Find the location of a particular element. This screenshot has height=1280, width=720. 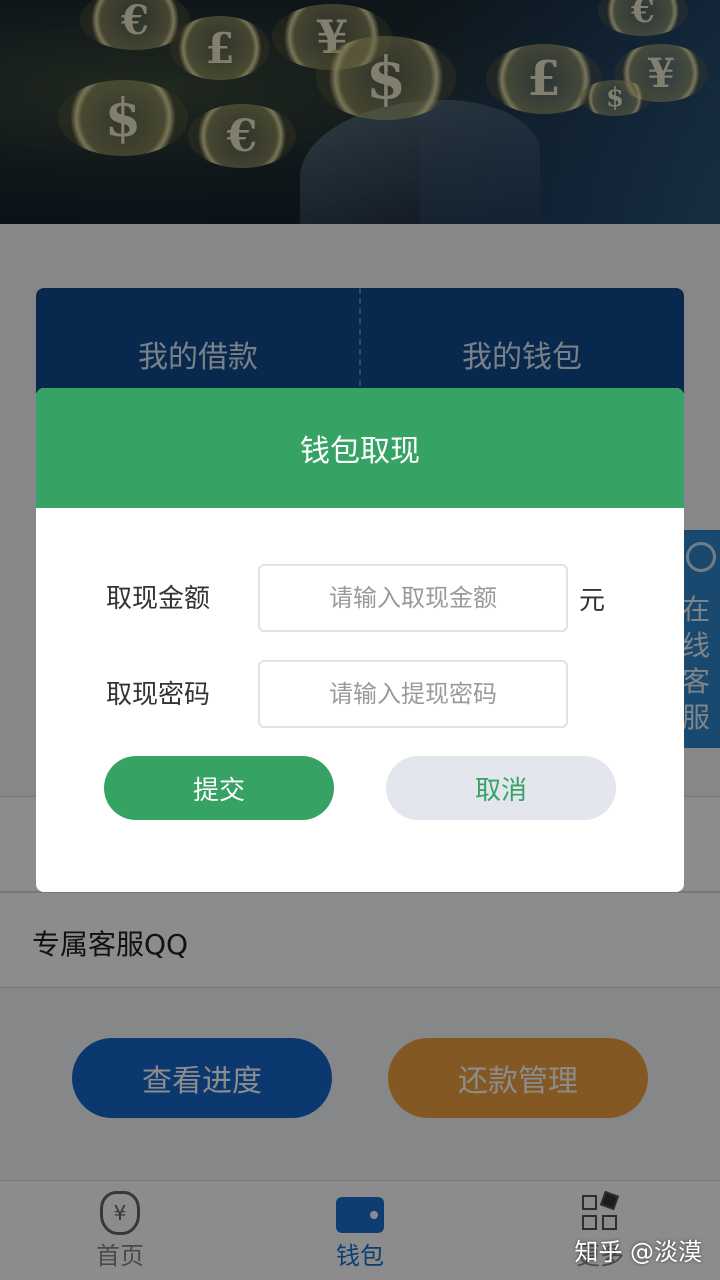

amount-input is located at coordinates (413, 598).